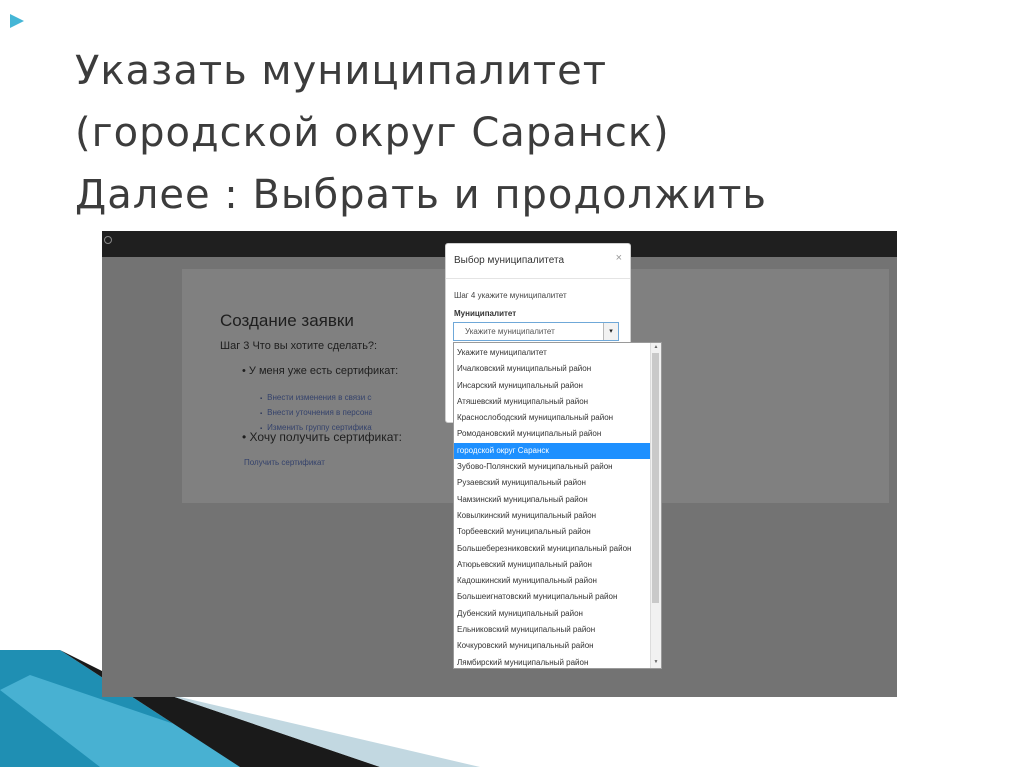  What do you see at coordinates (284, 462) in the screenshot?
I see `get-cert-link: Получить сертификат` at bounding box center [284, 462].